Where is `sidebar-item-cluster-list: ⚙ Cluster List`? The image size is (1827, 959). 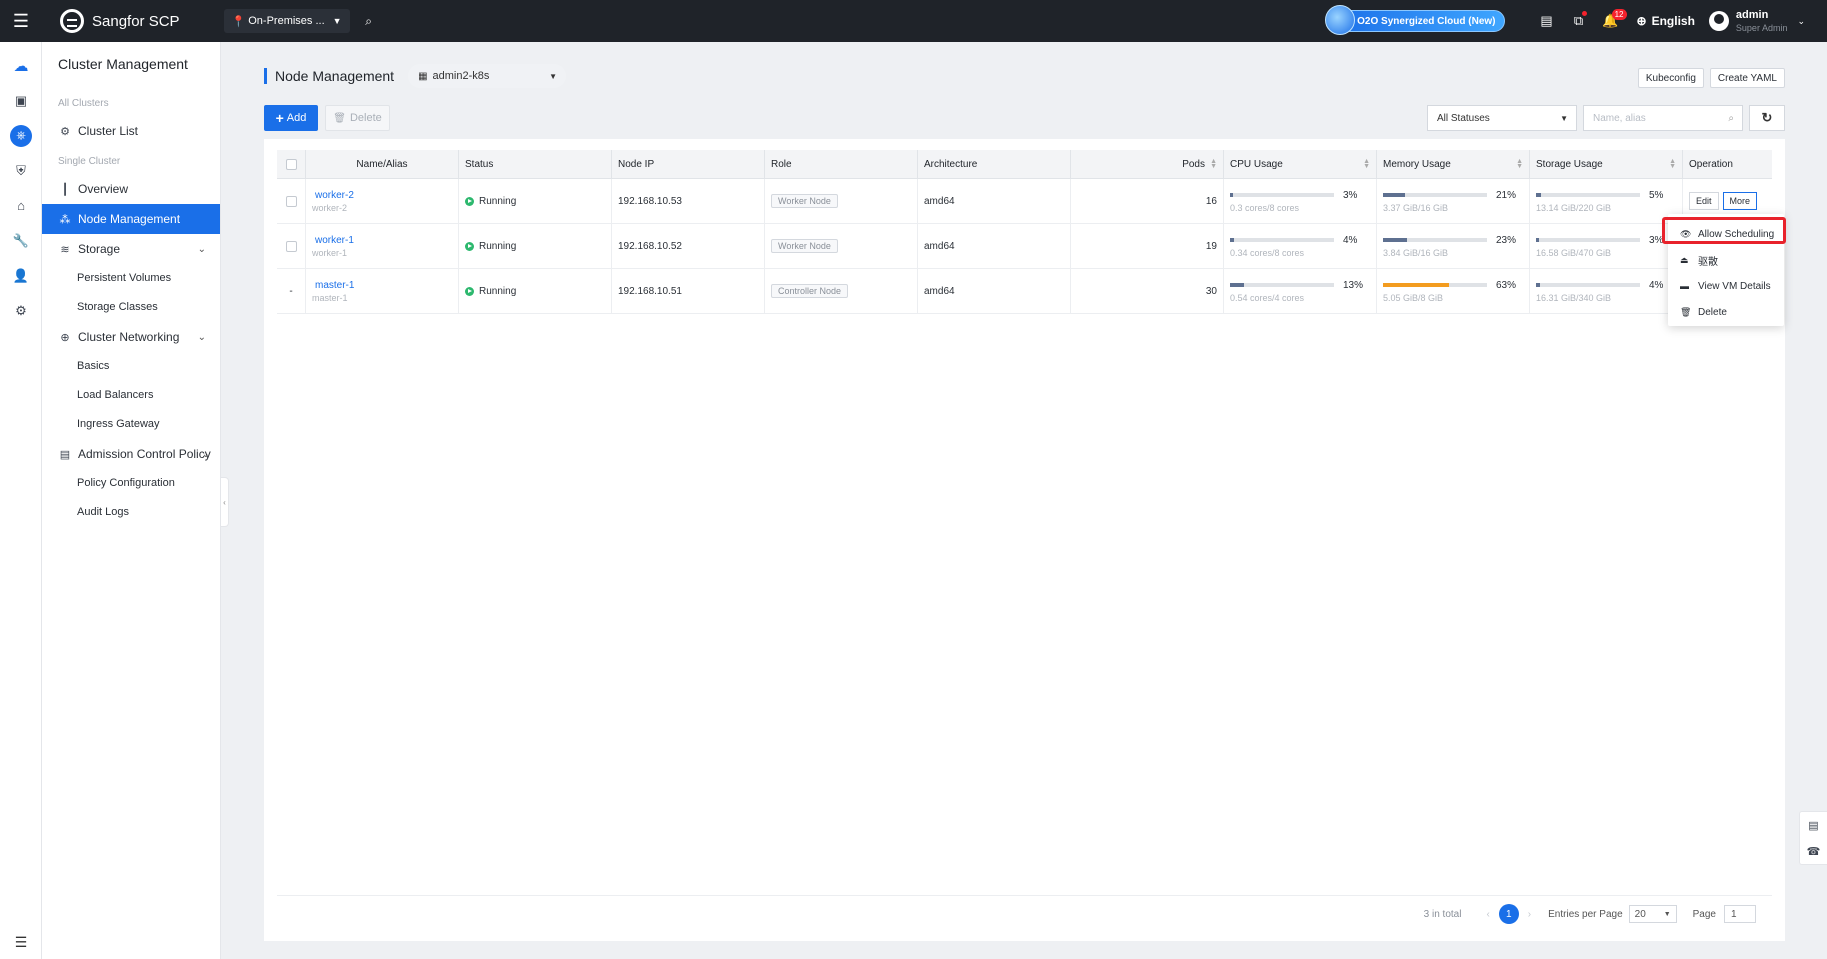 sidebar-item-cluster-list: ⚙ Cluster List is located at coordinates (131, 131).